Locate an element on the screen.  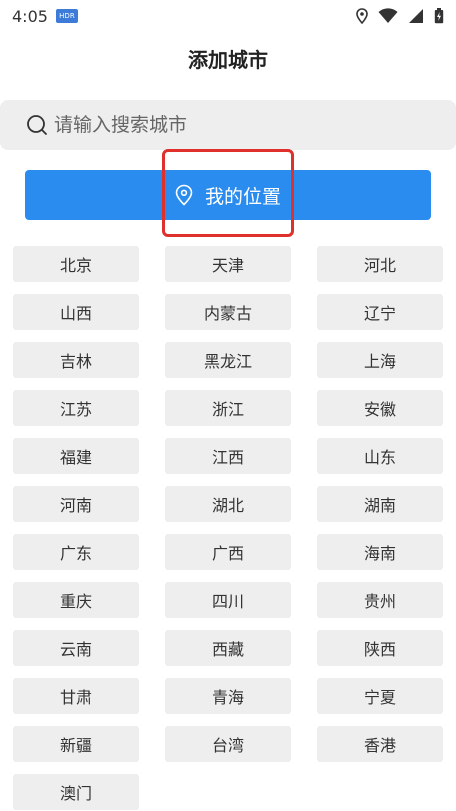
status-time: 4:05 is located at coordinates (30, 16).